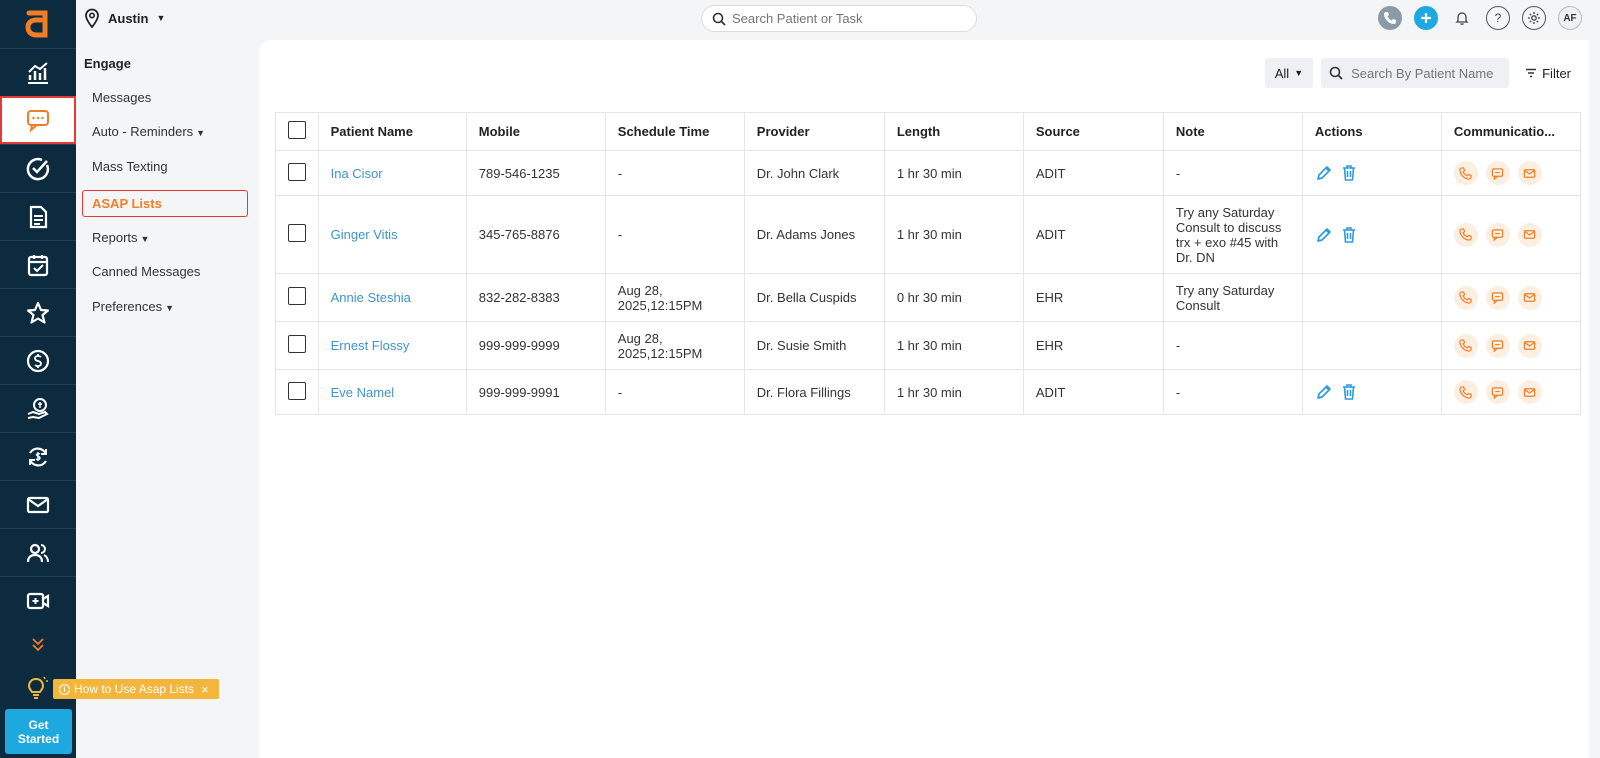  I want to click on rail-video, so click(38, 600).